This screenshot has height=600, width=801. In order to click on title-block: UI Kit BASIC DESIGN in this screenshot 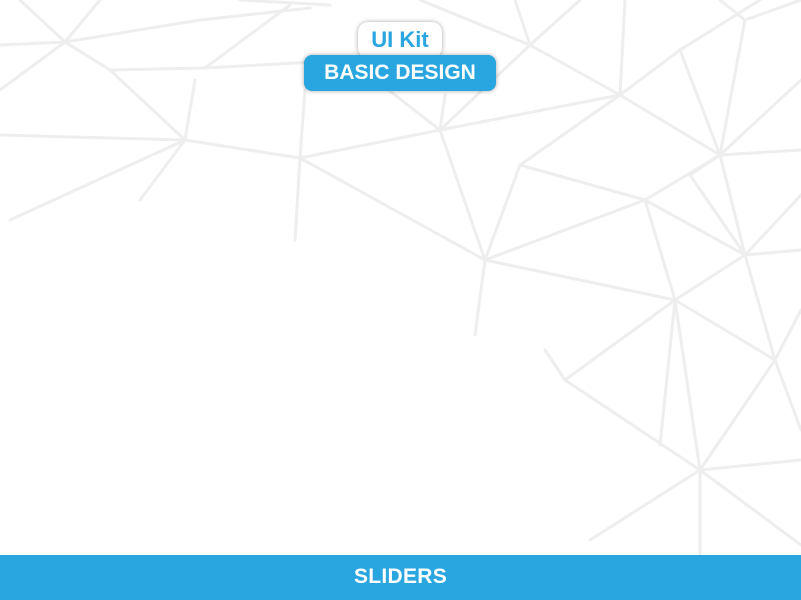, I will do `click(400, 58)`.